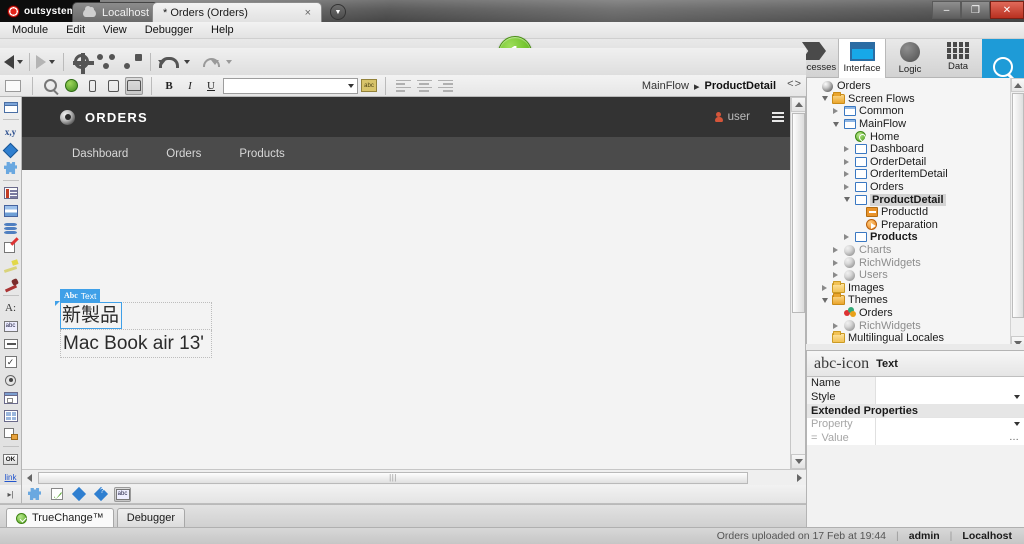 The image size is (1024, 544). I want to click on widget-database-btn, so click(11, 229).